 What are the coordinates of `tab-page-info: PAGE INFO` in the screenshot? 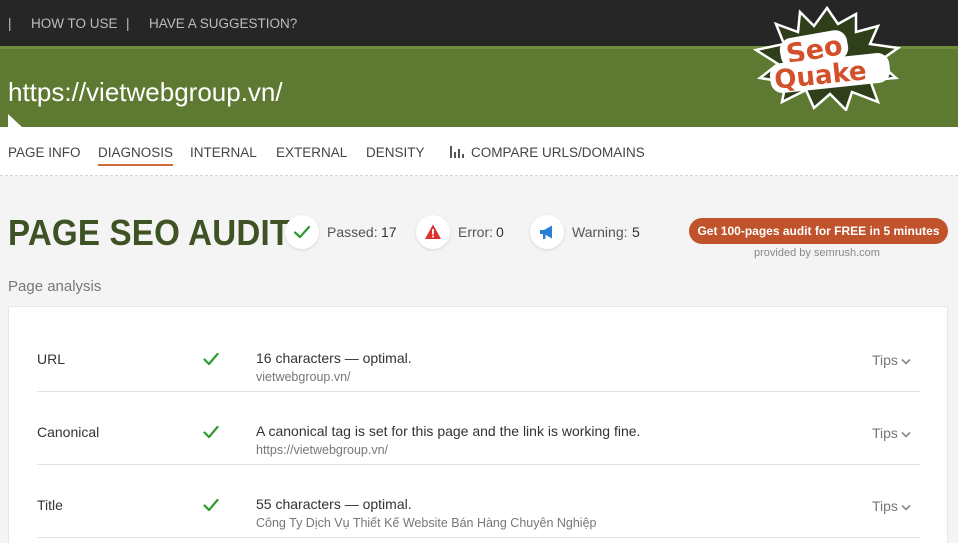 It's located at (44, 152).